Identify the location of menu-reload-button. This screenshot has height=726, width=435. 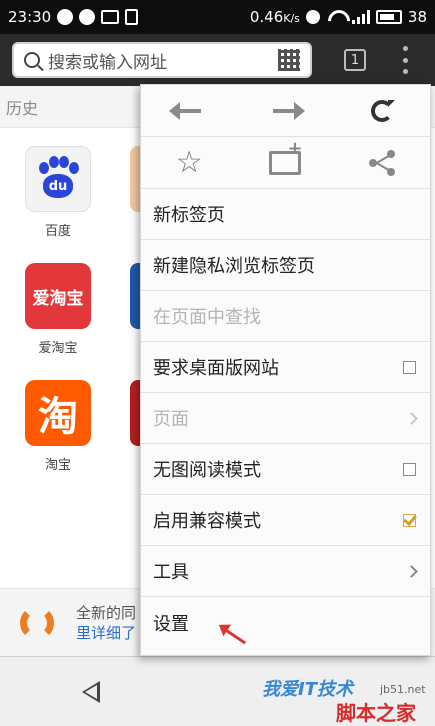
(382, 110).